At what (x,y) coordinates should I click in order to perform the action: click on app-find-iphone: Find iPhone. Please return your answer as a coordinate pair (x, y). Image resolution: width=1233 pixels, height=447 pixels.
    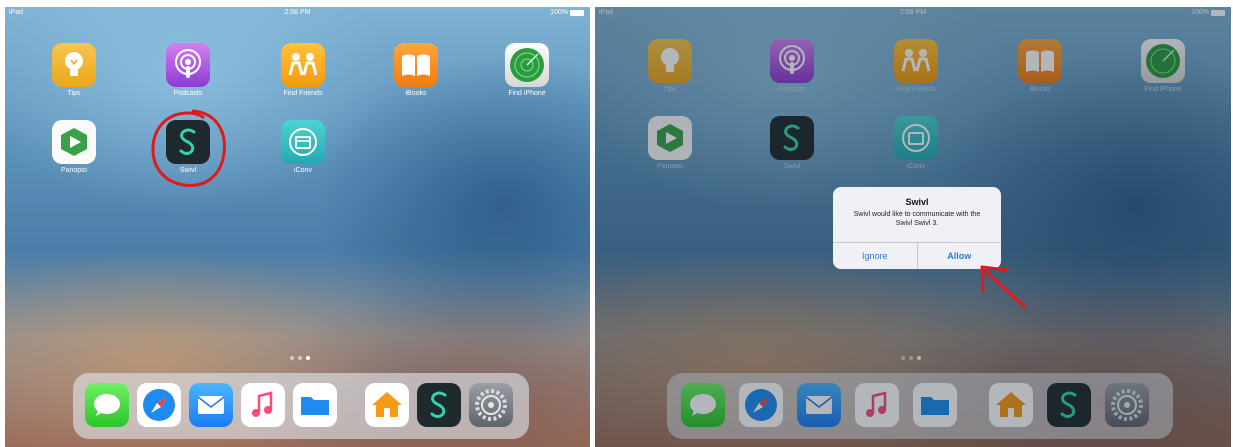
    Looking at the image, I should click on (527, 70).